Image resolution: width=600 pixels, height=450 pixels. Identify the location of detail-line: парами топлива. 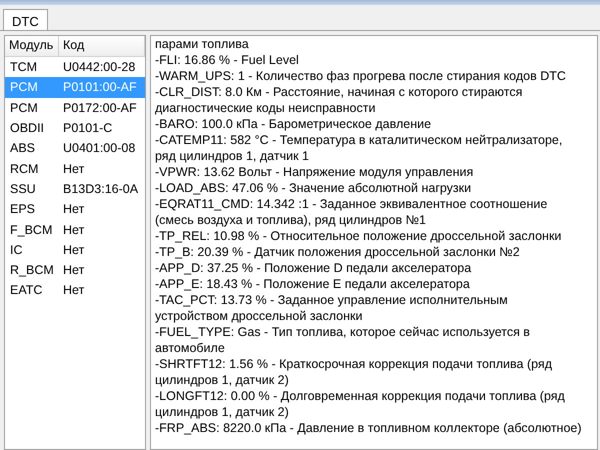
(202, 44).